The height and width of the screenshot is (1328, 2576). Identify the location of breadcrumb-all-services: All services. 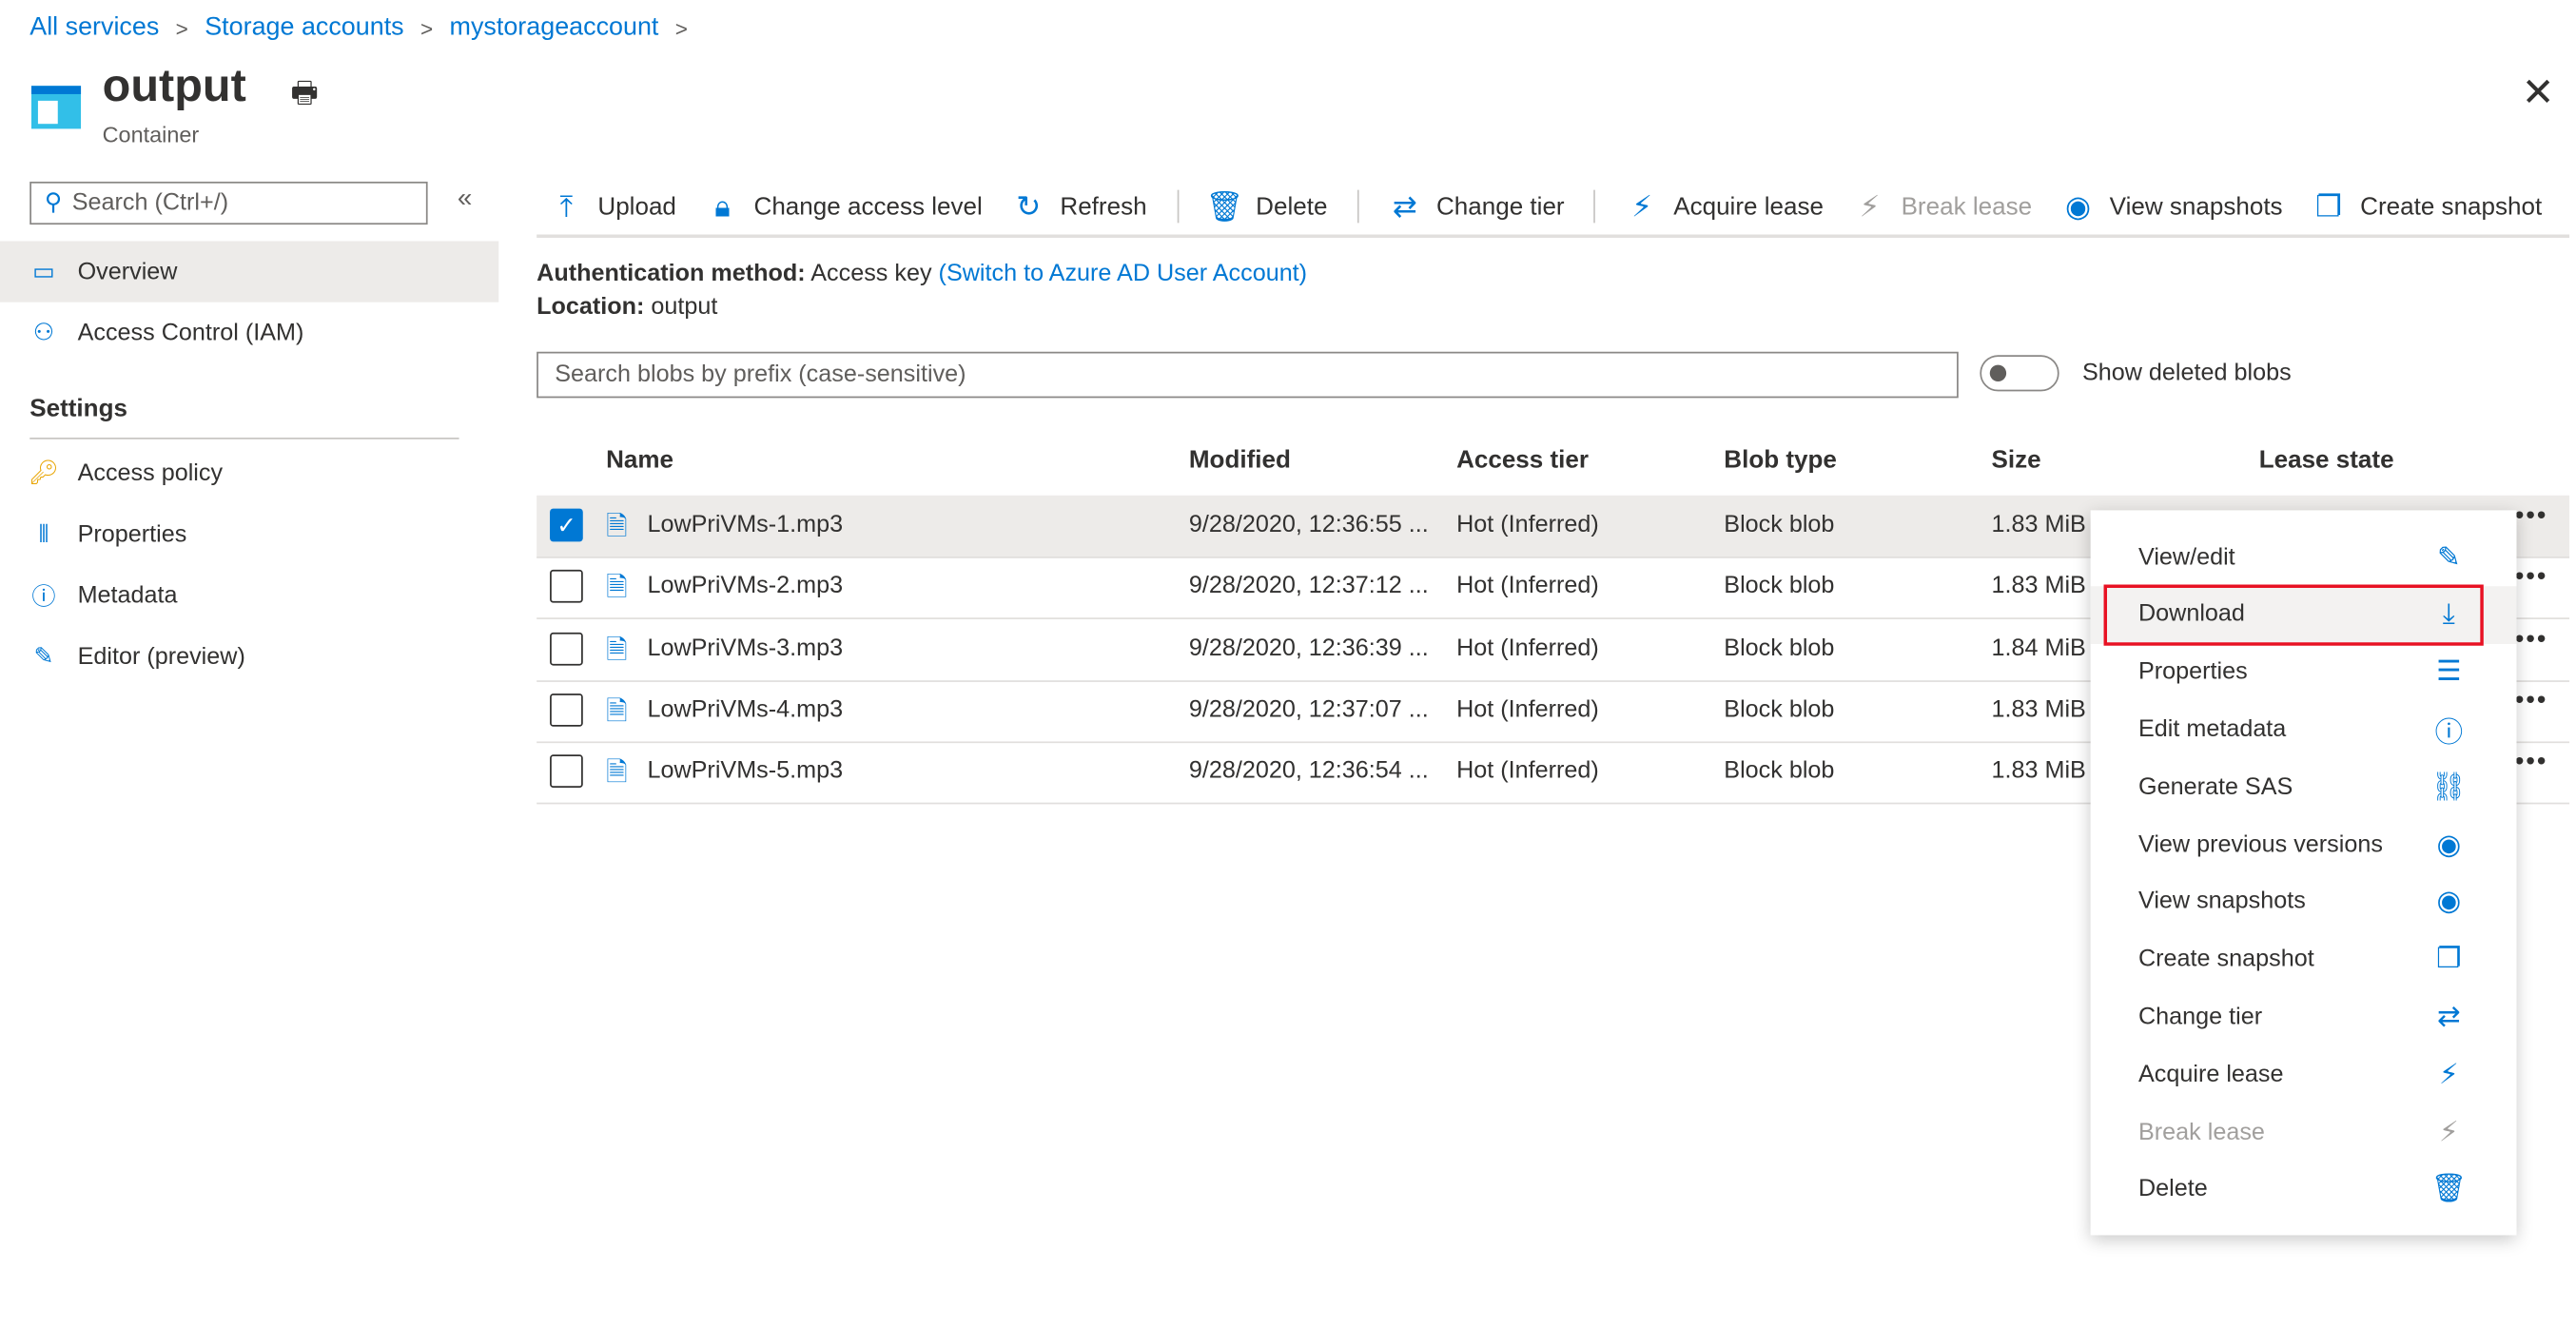
(94, 28).